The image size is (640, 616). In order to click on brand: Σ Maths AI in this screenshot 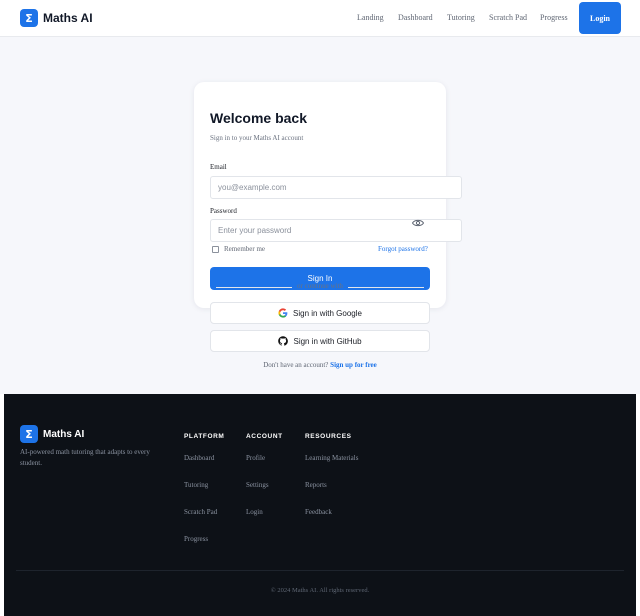, I will do `click(56, 18)`.